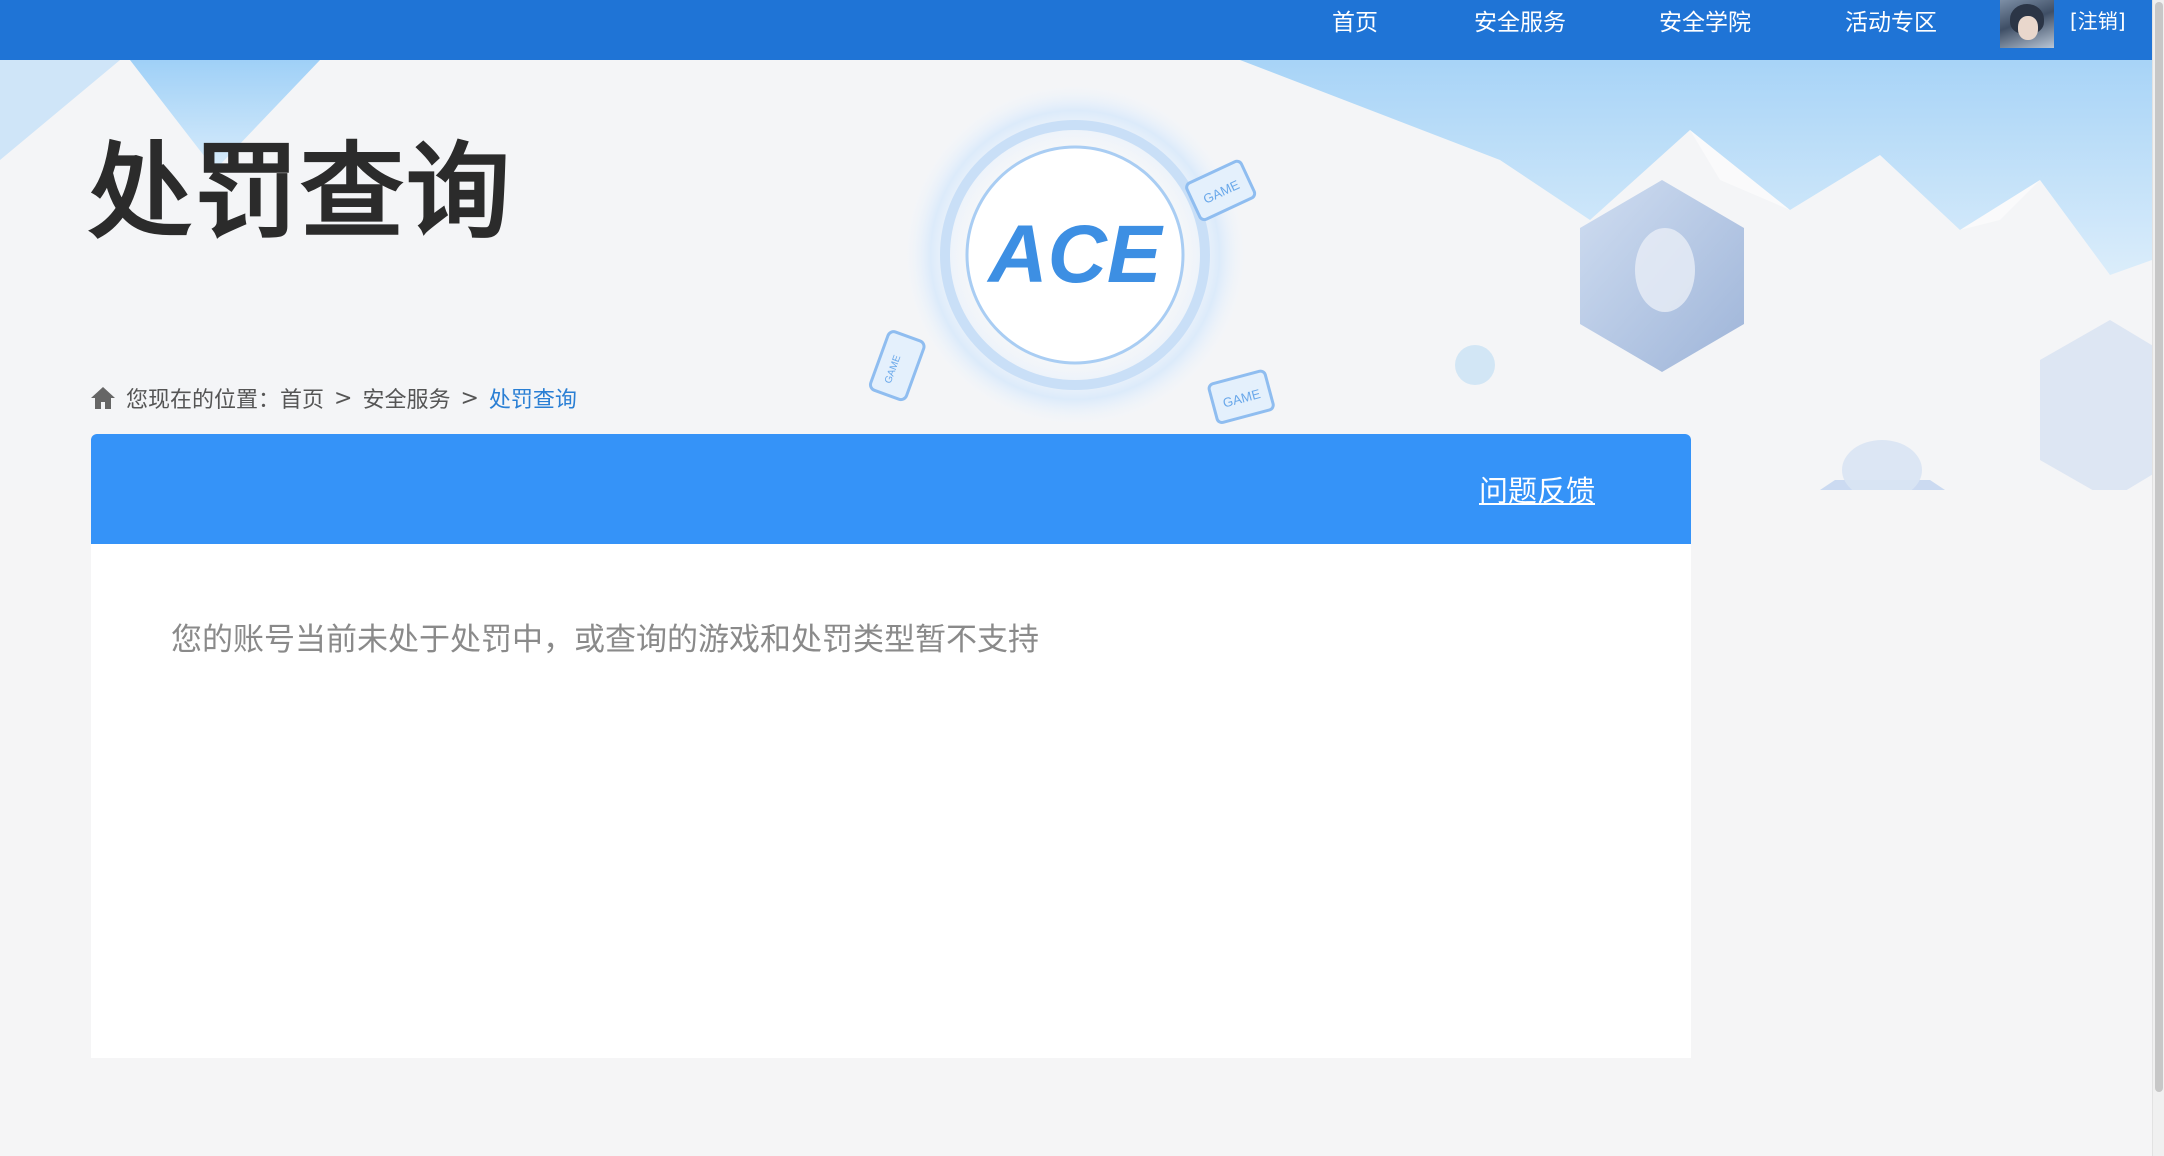 The image size is (2164, 1156). I want to click on feedback-link: 问题反馈, so click(1537, 489).